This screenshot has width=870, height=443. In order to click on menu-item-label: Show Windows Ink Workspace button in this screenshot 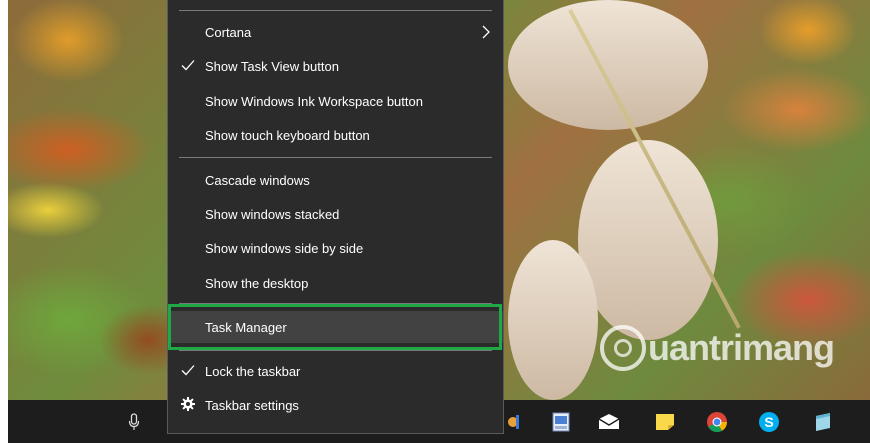, I will do `click(314, 101)`.